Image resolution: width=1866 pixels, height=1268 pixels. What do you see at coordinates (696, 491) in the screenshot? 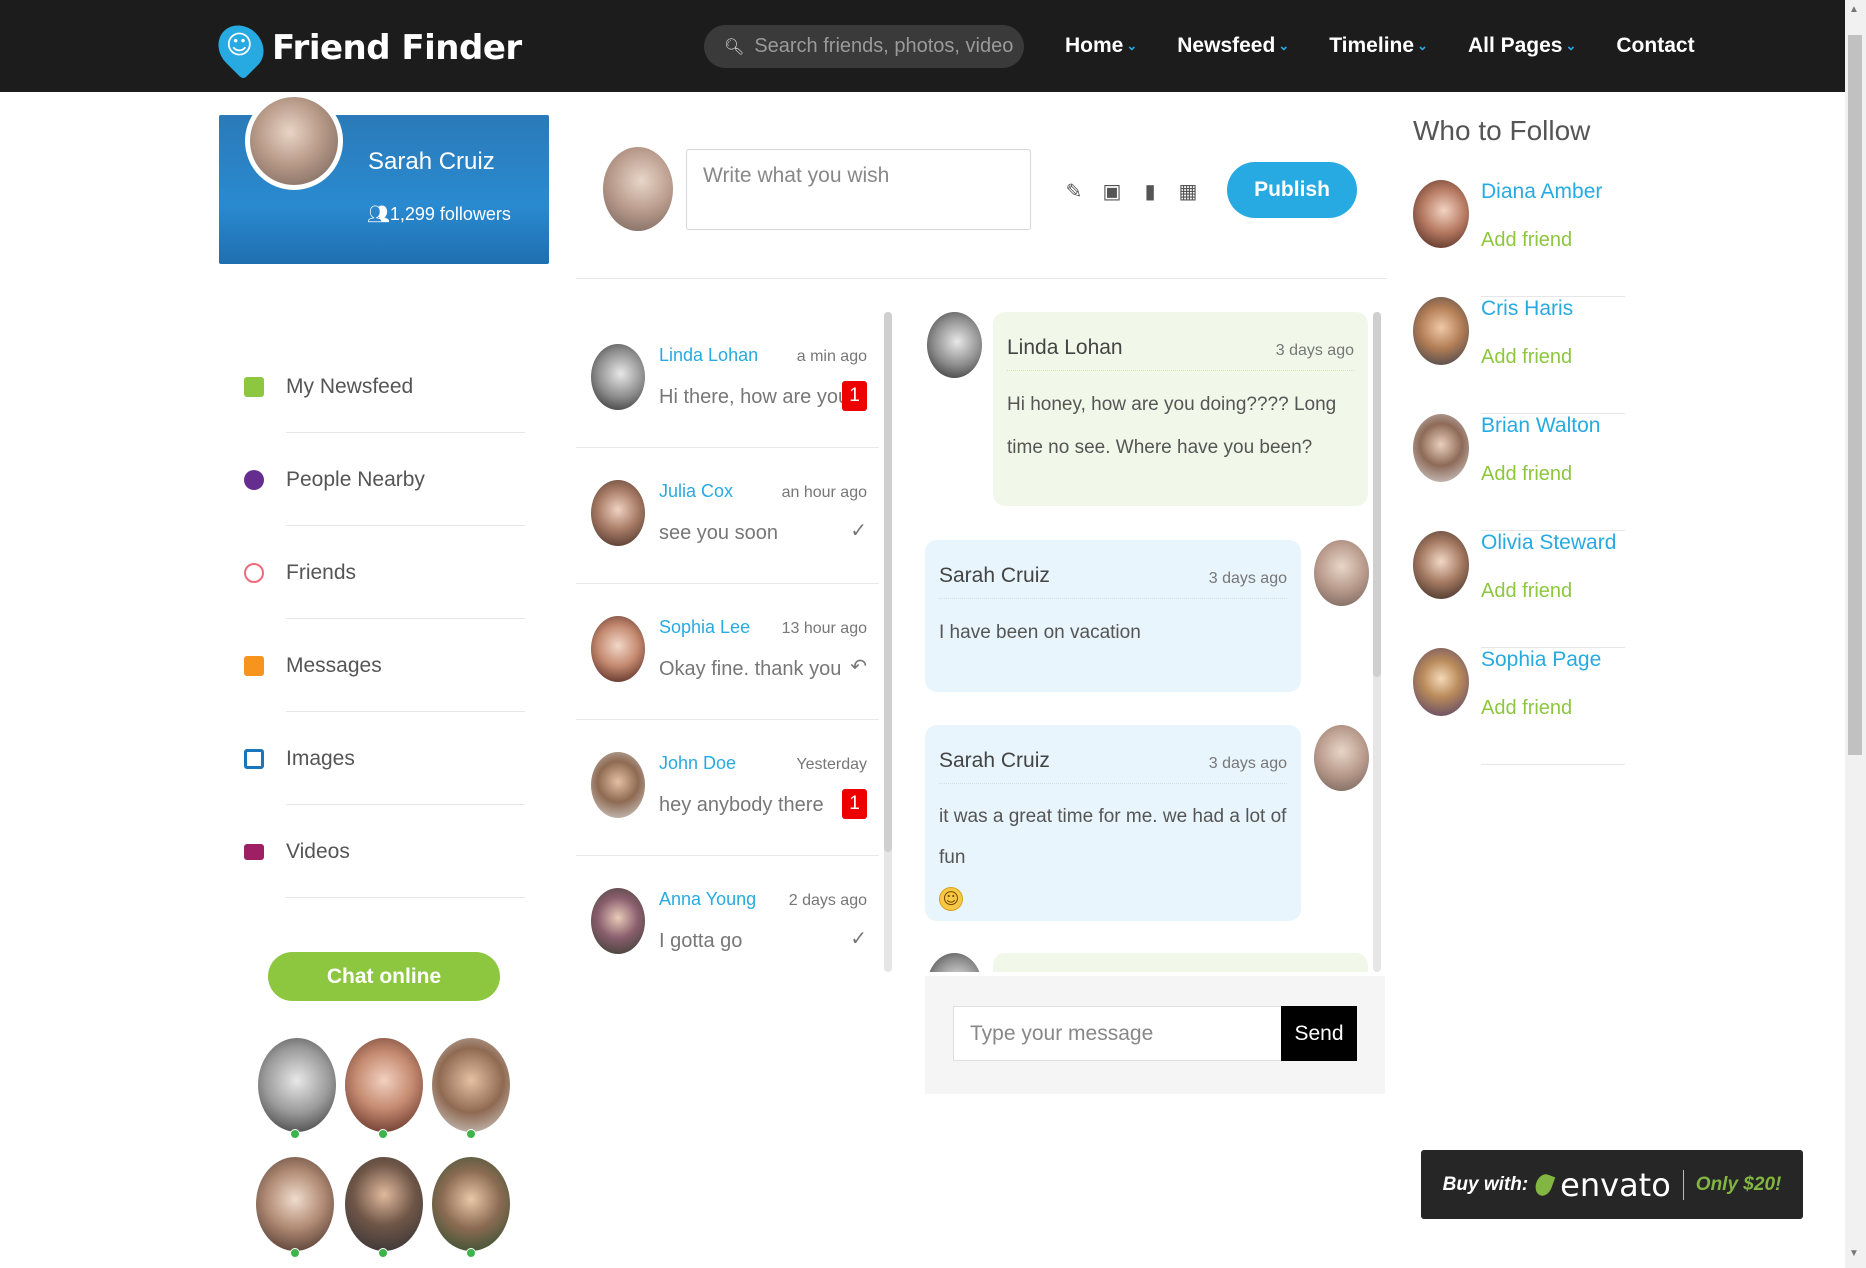
I see `conversation-name: Julia Cox` at bounding box center [696, 491].